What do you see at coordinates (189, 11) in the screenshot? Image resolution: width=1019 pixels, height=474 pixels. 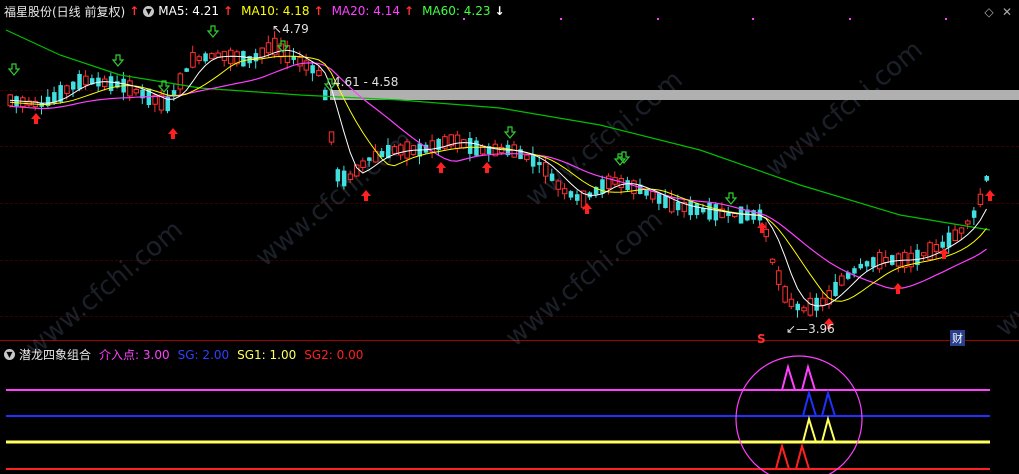 I see `ma5-value: MA5: 4.21` at bounding box center [189, 11].